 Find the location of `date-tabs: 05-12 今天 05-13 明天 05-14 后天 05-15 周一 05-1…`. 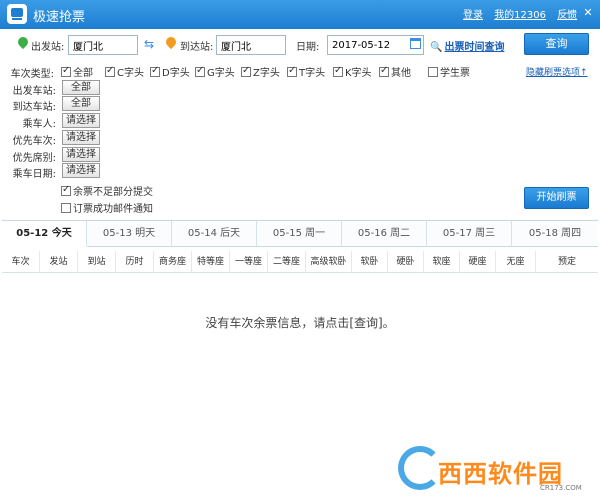

date-tabs: 05-12 今天 05-13 明天 05-14 后天 05-15 周一 05-1… is located at coordinates (300, 233).